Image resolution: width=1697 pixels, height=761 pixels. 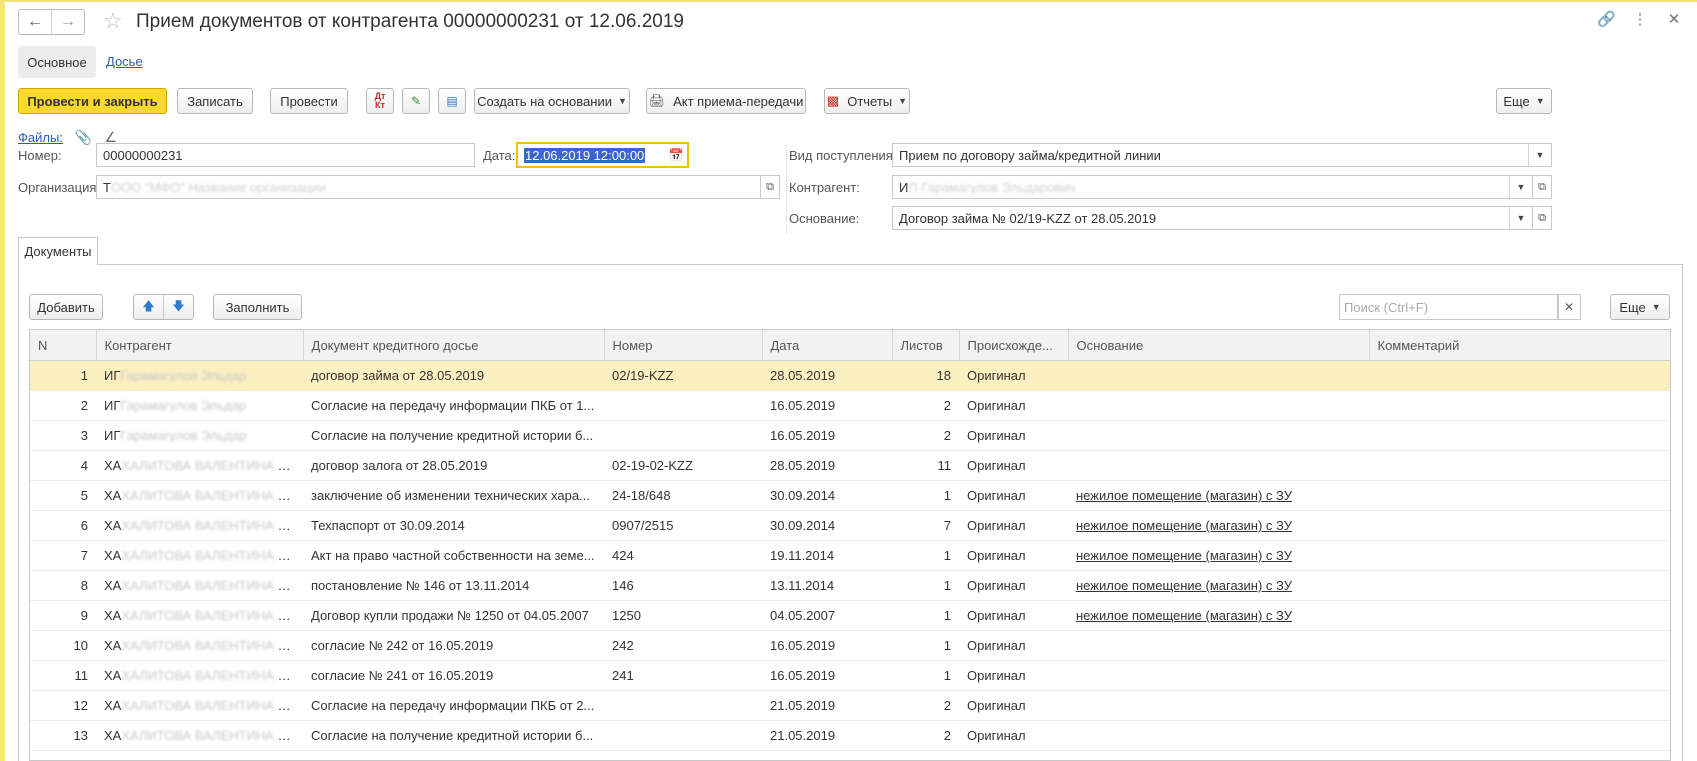 I want to click on basis-link: нежилое помещение (магазин) с ЗУ, so click(x=1184, y=555).